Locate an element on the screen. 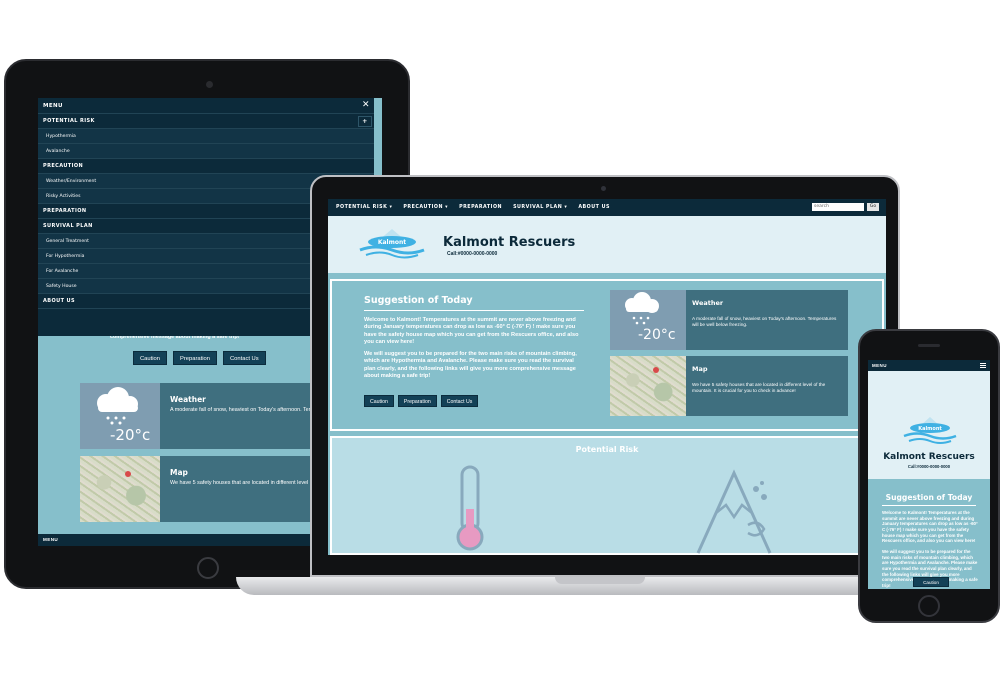 This screenshot has height=700, width=1000. menu-section-label: POTENTIAL RISK is located at coordinates (69, 121).